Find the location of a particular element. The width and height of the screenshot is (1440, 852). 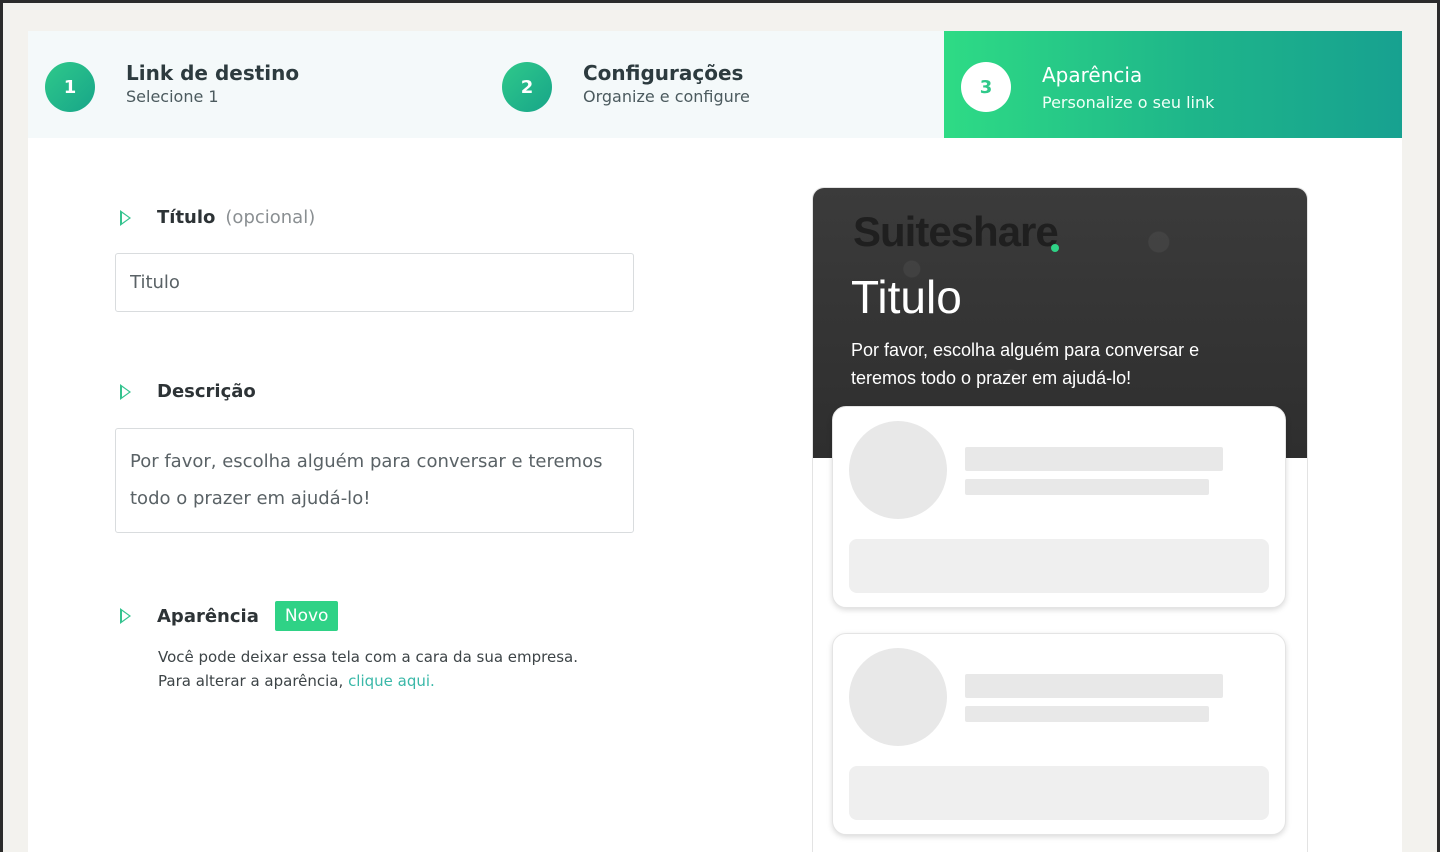

step-3-number: 3 is located at coordinates (986, 87).